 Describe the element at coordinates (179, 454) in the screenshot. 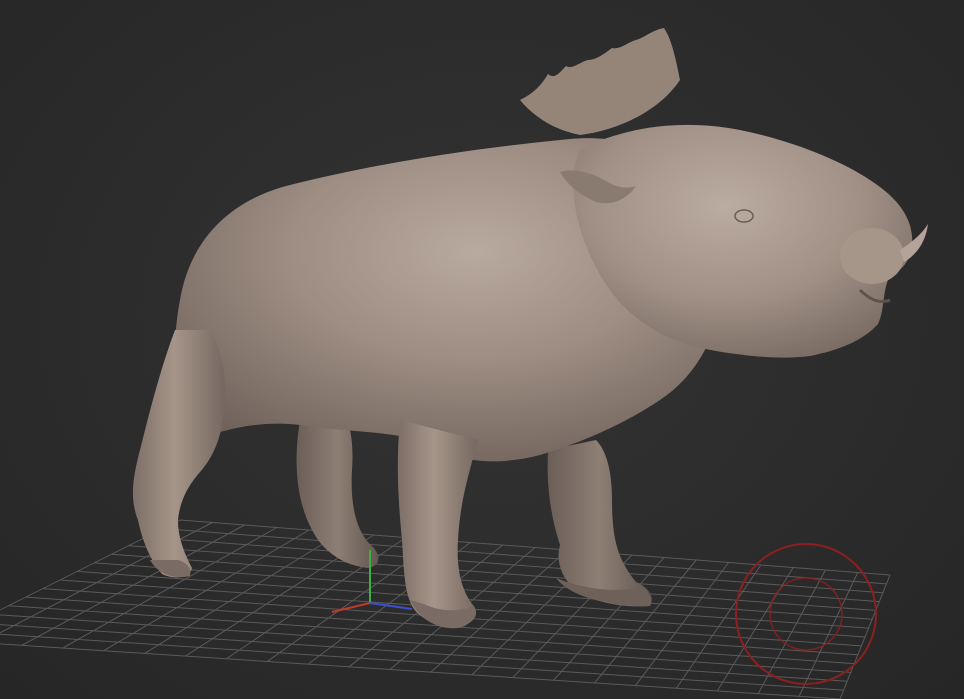

I see `boar-rear-near-leg` at that location.